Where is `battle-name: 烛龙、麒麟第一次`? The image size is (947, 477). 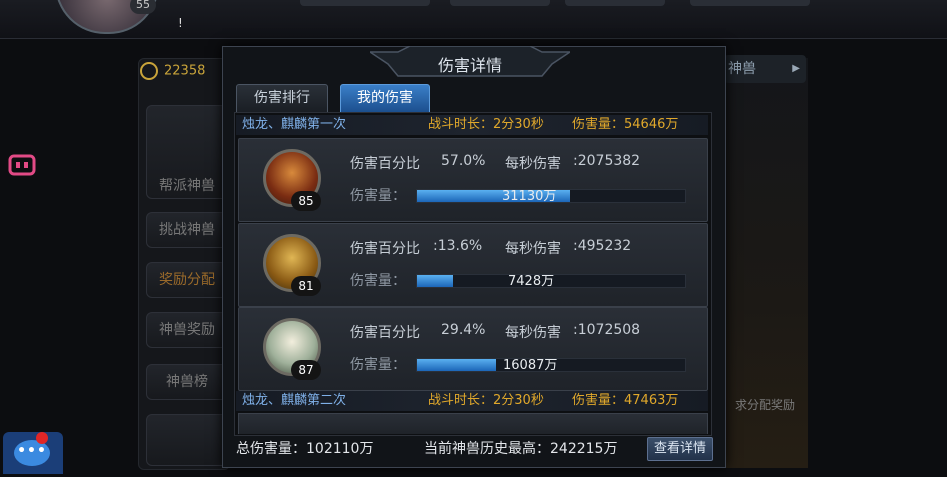
battle-name: 烛龙、麒麟第一次 is located at coordinates (294, 124).